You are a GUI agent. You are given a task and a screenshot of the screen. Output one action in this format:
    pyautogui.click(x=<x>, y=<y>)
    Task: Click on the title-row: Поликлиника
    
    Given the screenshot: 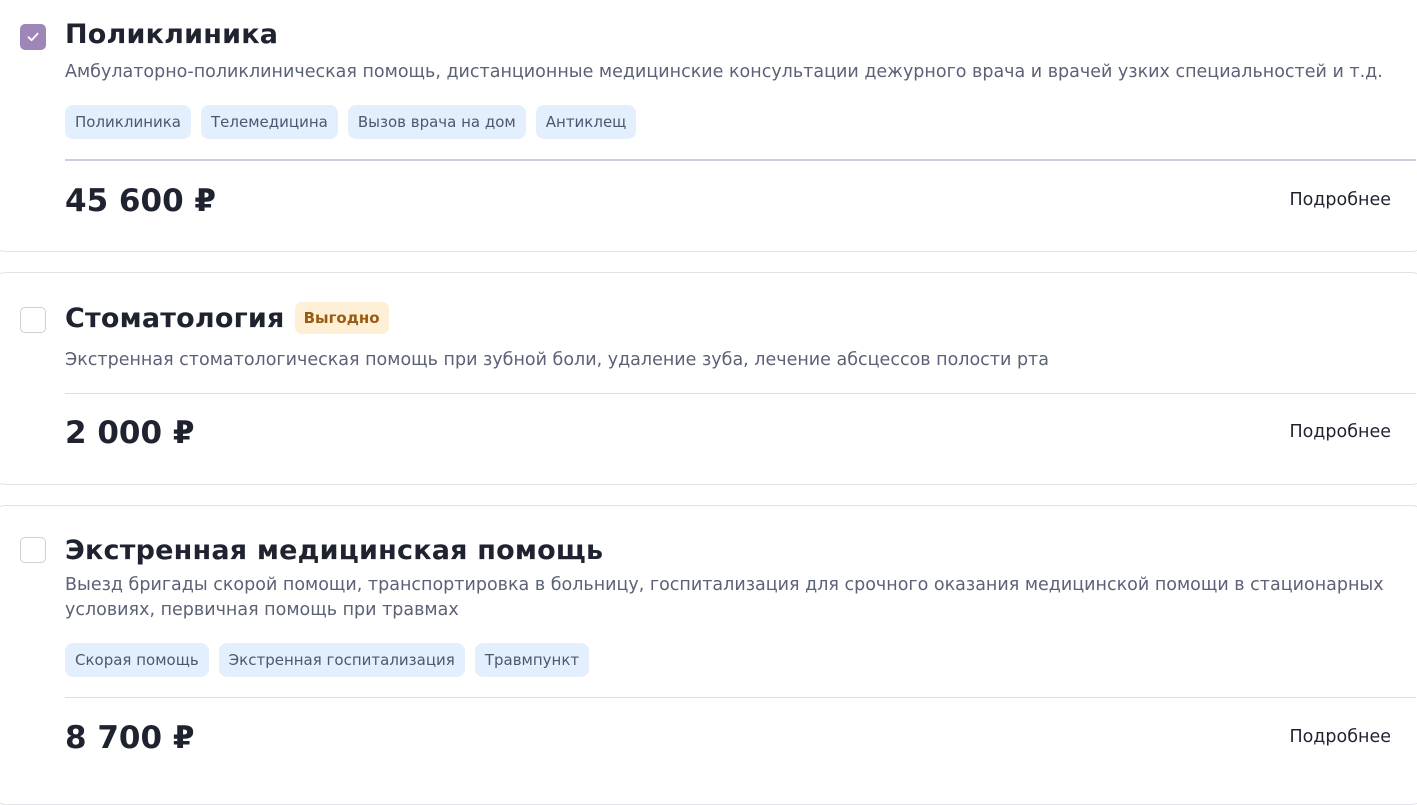 What is the action you would take?
    pyautogui.click(x=171, y=34)
    